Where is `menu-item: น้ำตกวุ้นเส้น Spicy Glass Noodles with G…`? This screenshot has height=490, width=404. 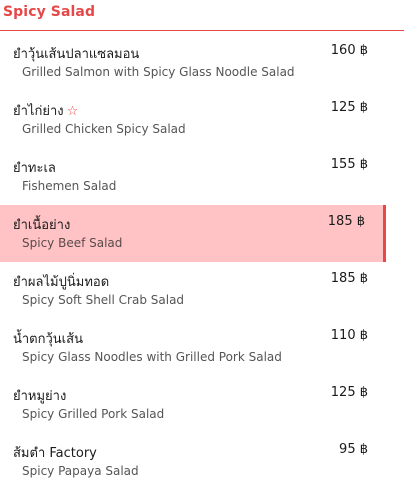
menu-item: น้ำตกวุ้นเส้น Spicy Glass Noodles with G… is located at coordinates (202, 347).